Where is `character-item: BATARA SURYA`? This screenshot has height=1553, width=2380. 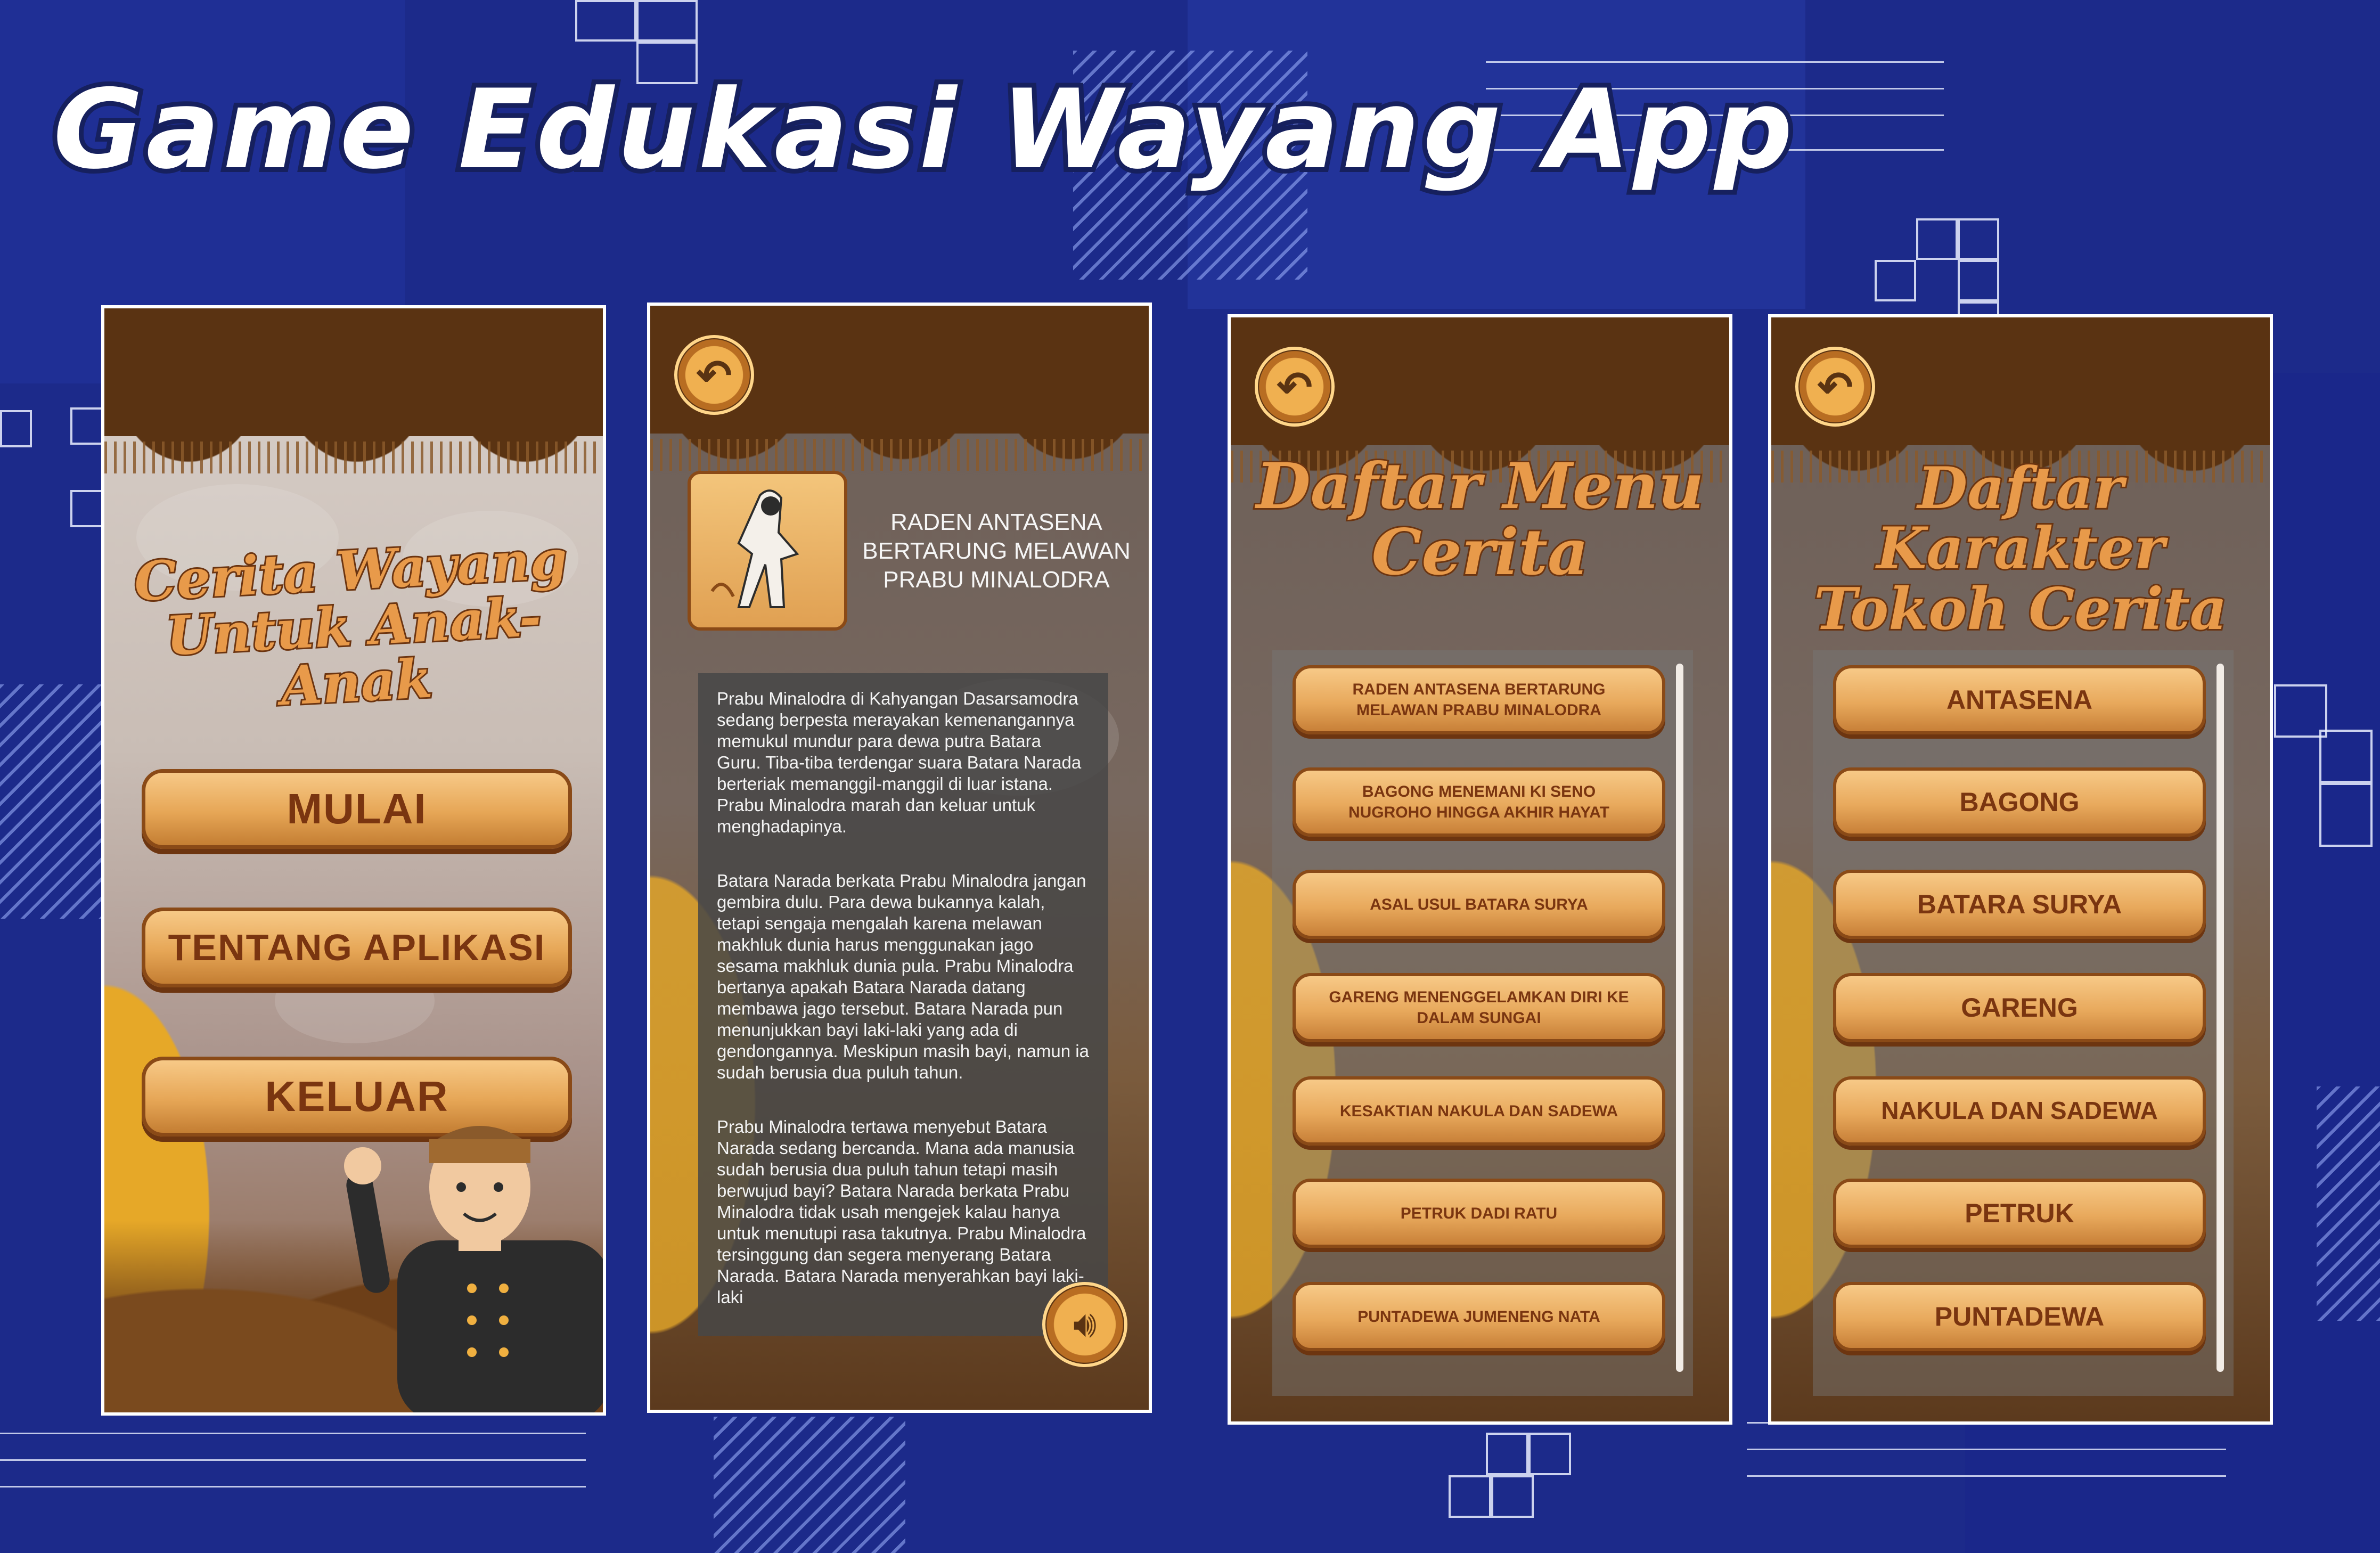
character-item: BATARA SURYA is located at coordinates (2019, 904).